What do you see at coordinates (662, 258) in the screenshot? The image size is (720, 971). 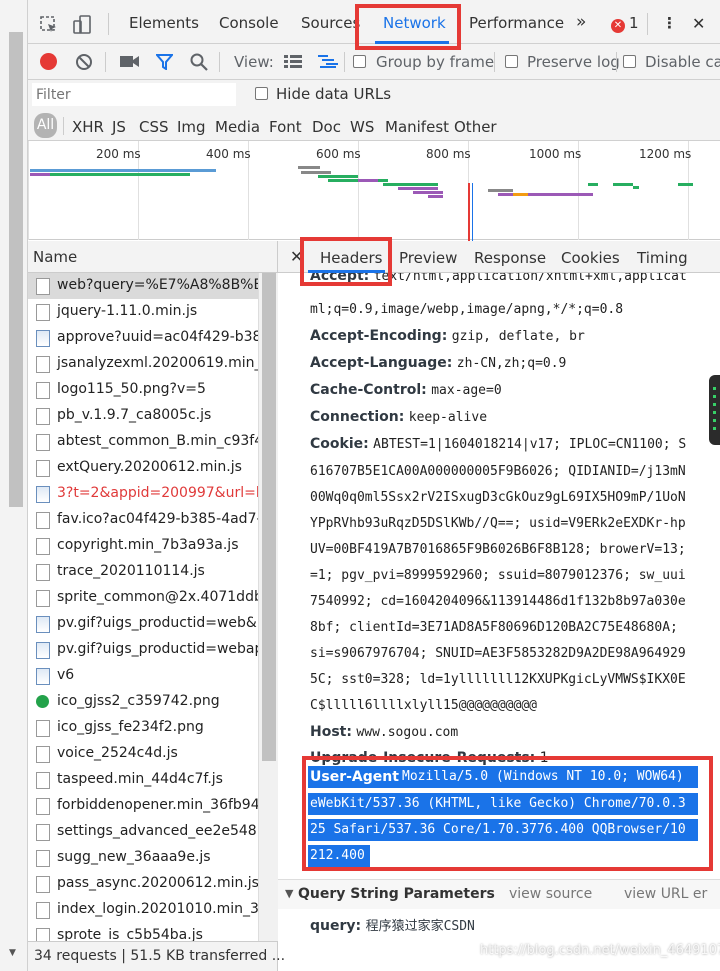 I see `tab-timing: Timing` at bounding box center [662, 258].